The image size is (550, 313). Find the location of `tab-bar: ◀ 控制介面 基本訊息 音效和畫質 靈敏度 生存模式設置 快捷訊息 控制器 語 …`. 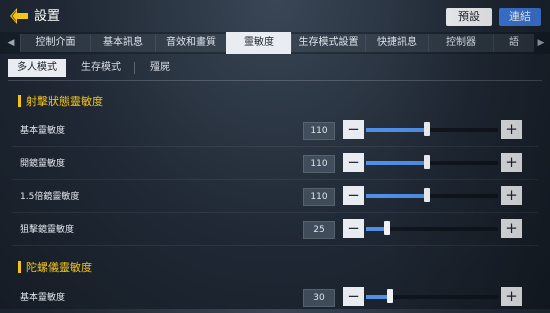

tab-bar: ◀ 控制介面 基本訊息 音效和畫質 靈敏度 生存模式設置 快捷訊息 控制器 語 … is located at coordinates (275, 43).